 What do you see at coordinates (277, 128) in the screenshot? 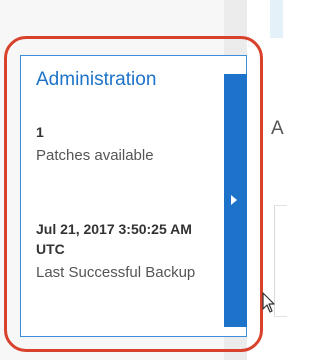
I see `right-section-heading: A` at bounding box center [277, 128].